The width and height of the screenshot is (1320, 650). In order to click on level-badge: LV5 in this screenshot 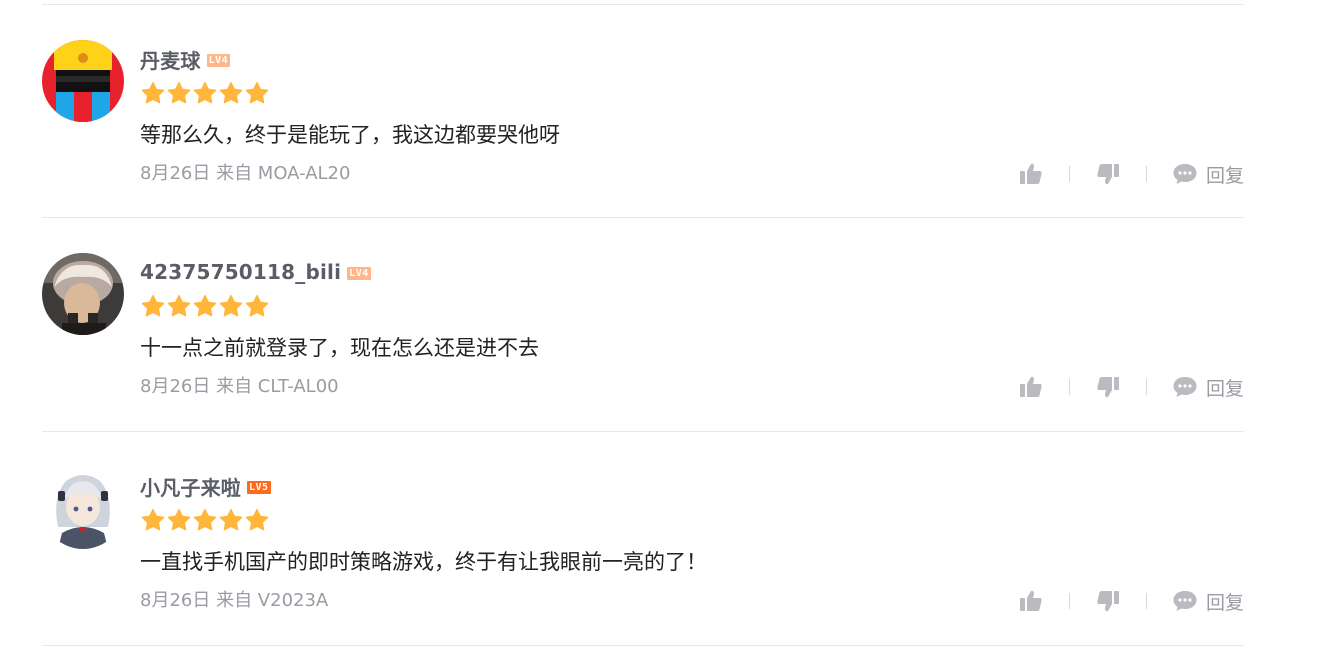, I will do `click(259, 487)`.